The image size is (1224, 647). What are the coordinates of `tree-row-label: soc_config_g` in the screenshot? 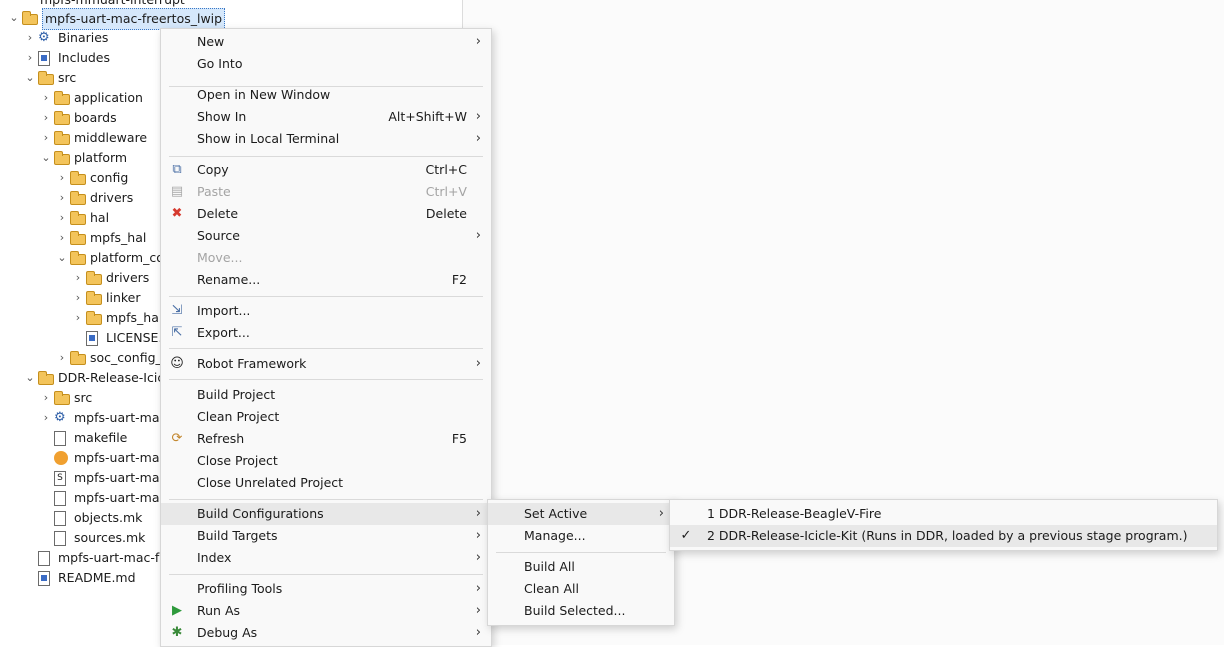 It's located at (130, 357).